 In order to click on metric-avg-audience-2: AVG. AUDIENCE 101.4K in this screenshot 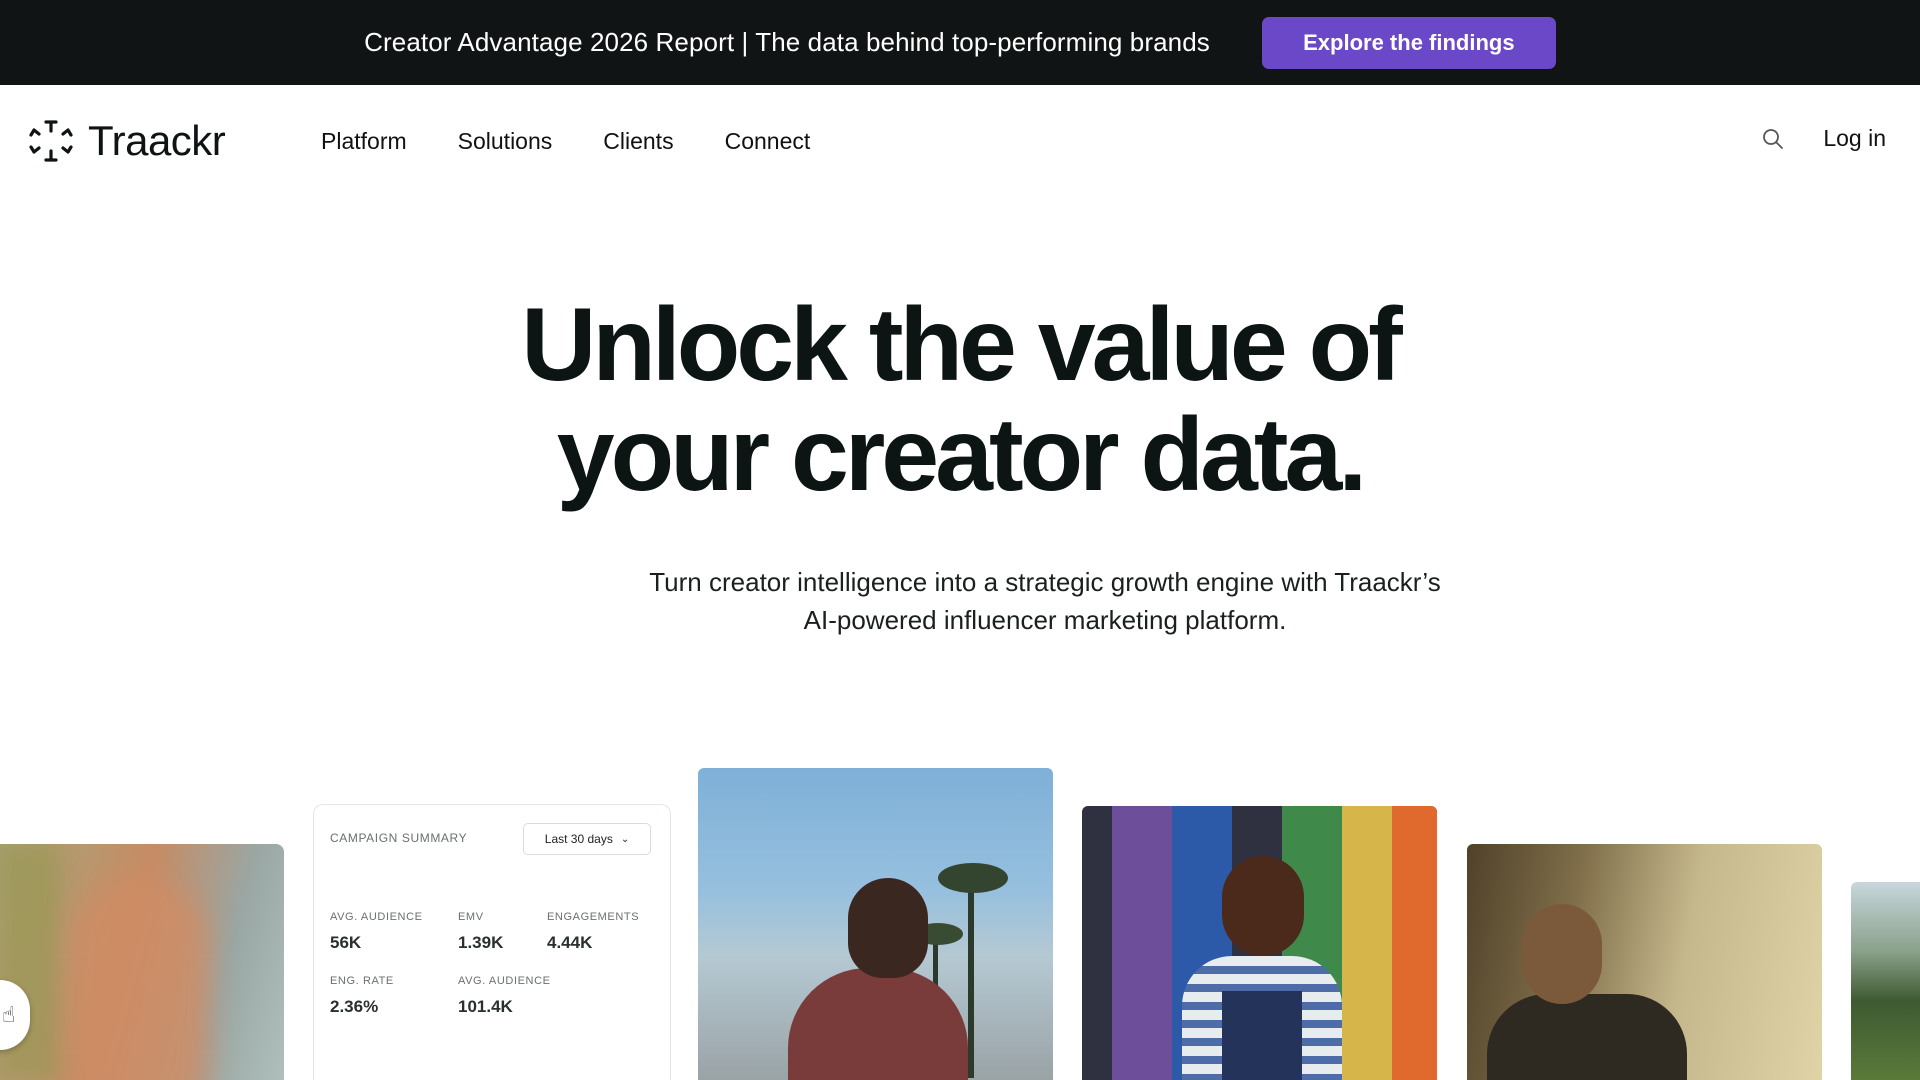, I will do `click(504, 996)`.